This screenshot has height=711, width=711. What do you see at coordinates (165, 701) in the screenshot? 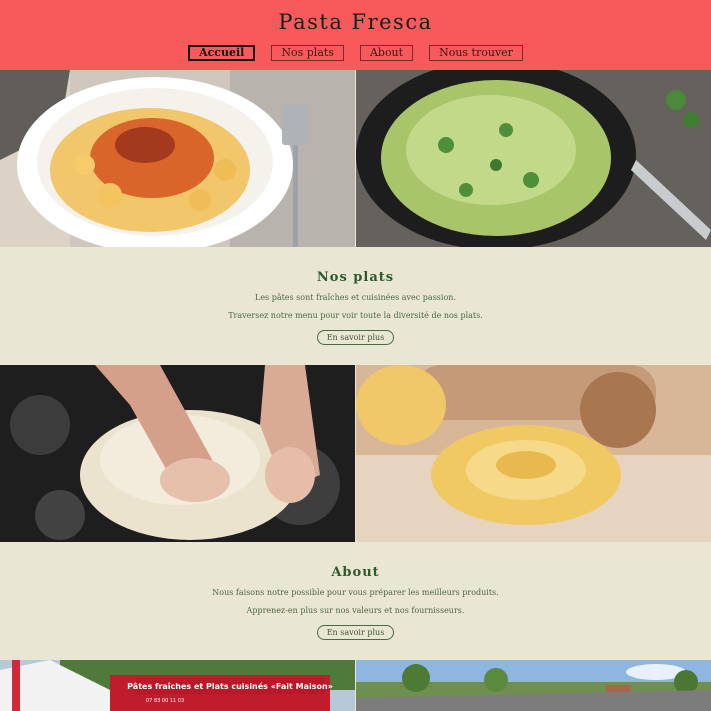
I see `truck-phone-text: 07 83 00 11 03` at bounding box center [165, 701].